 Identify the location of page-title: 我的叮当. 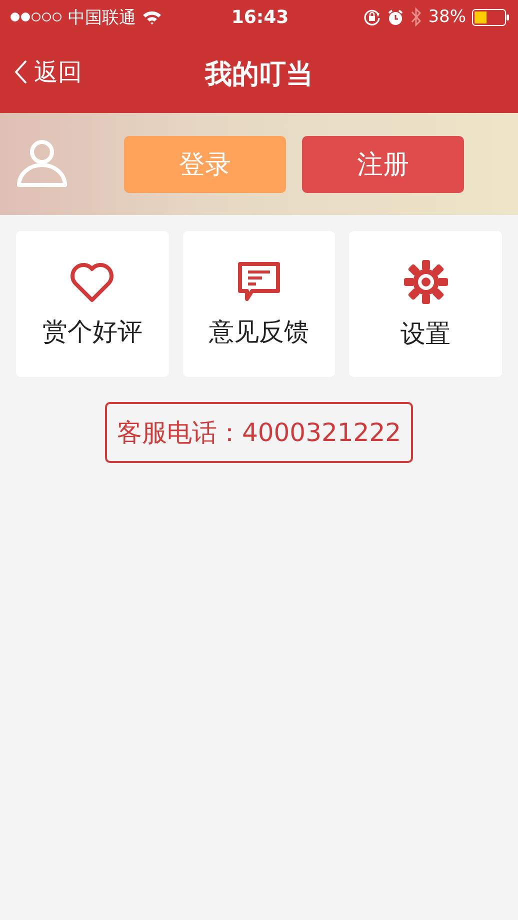
(259, 75).